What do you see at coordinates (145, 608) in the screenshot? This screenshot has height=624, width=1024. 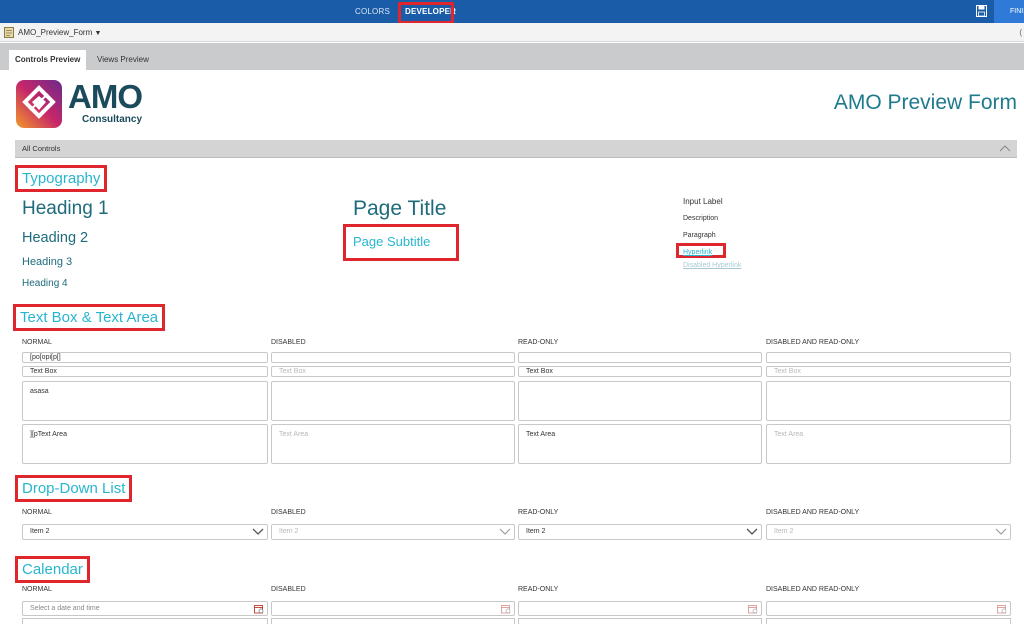 I see `date-picker-normal: Select a date and time` at bounding box center [145, 608].